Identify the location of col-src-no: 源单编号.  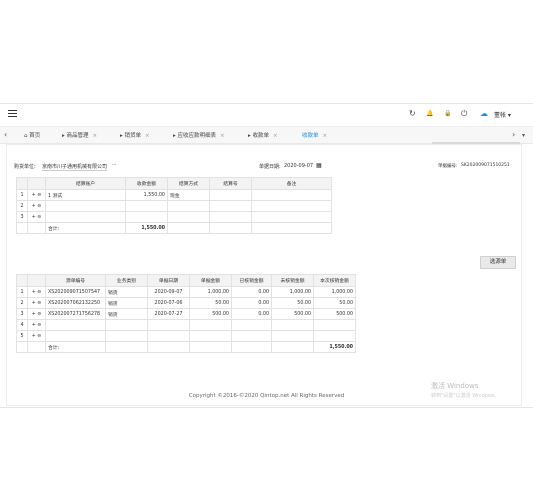
(75, 280).